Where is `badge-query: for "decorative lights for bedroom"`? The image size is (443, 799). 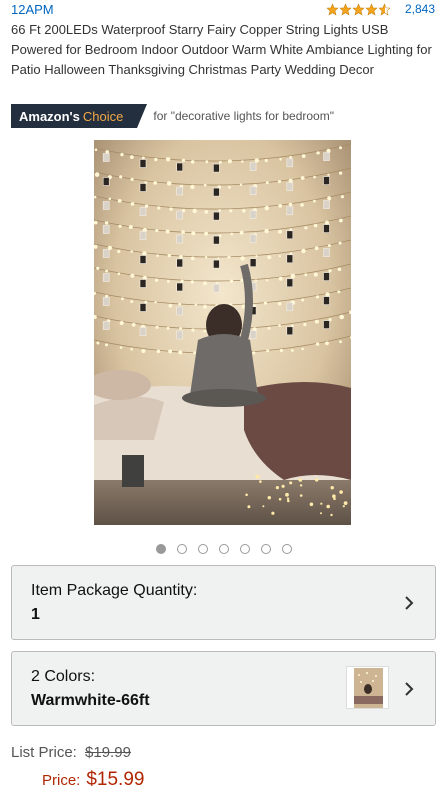 badge-query: for "decorative lights for bedroom" is located at coordinates (243, 116).